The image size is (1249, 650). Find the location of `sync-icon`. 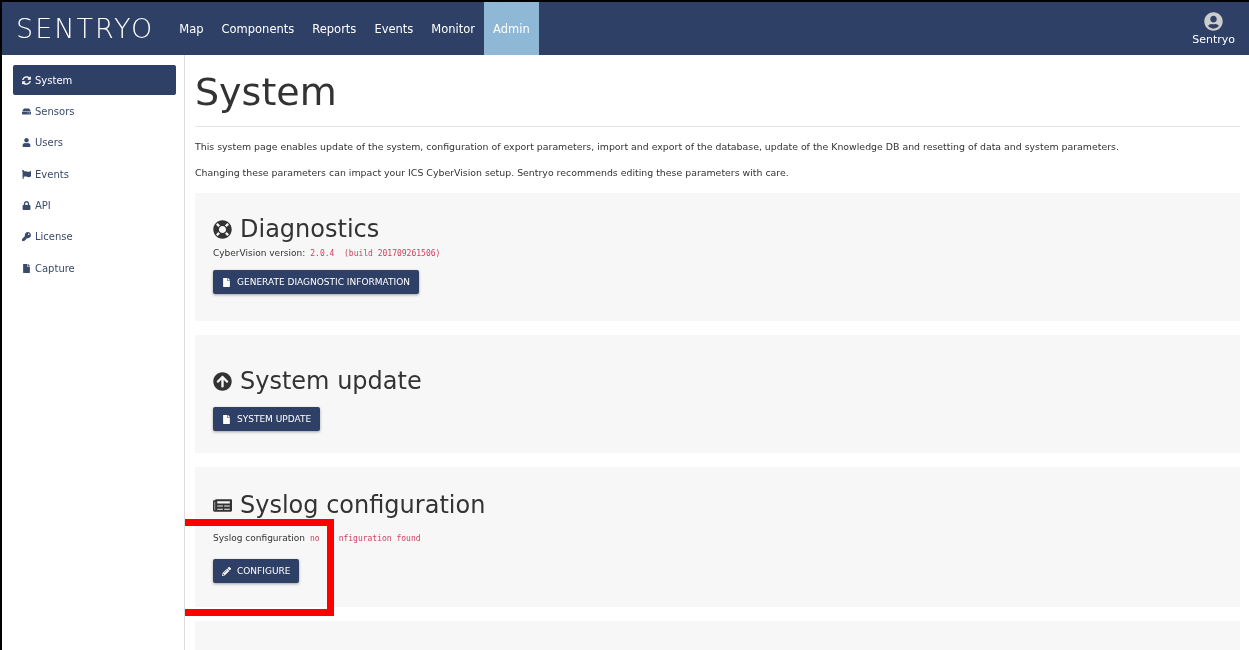

sync-icon is located at coordinates (26, 80).